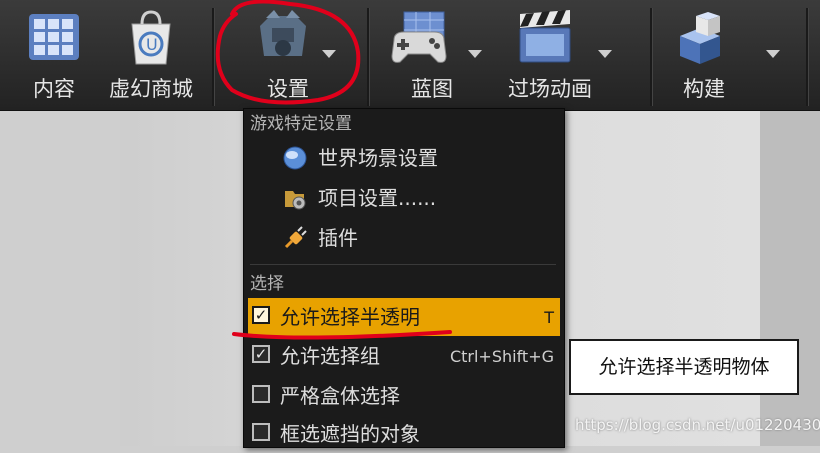  What do you see at coordinates (550, 89) in the screenshot?
I see `toolbar-cinematics-label: 过场动画` at bounding box center [550, 89].